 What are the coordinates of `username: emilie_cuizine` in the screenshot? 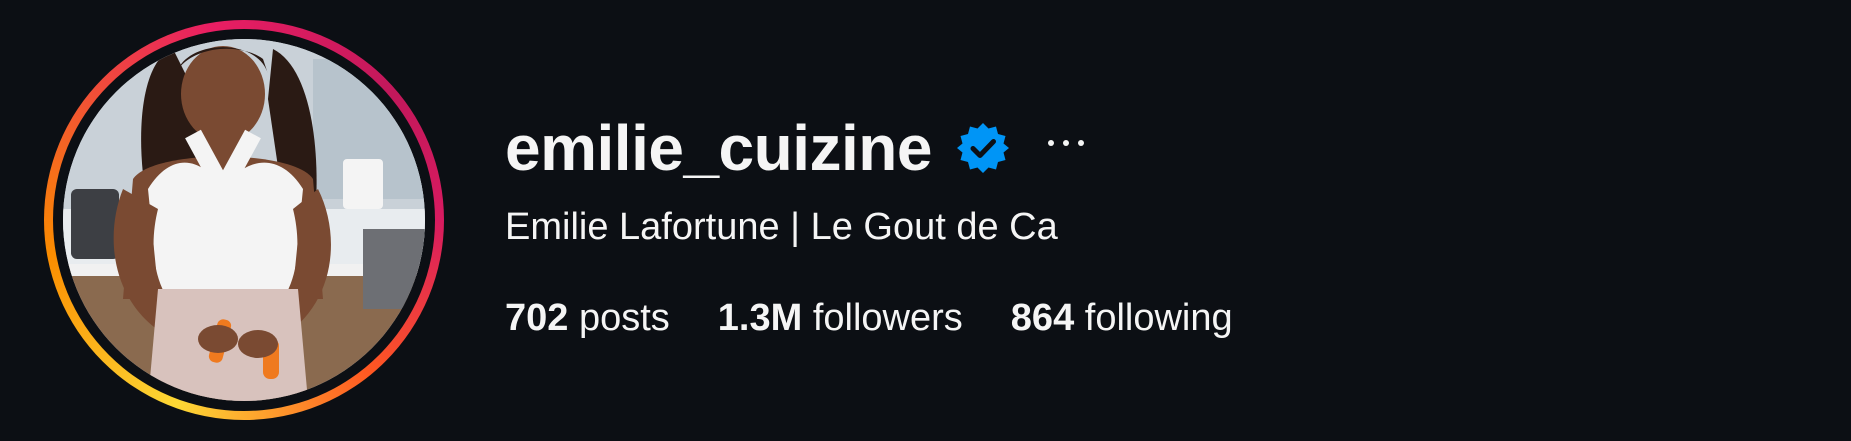 It's located at (718, 148).